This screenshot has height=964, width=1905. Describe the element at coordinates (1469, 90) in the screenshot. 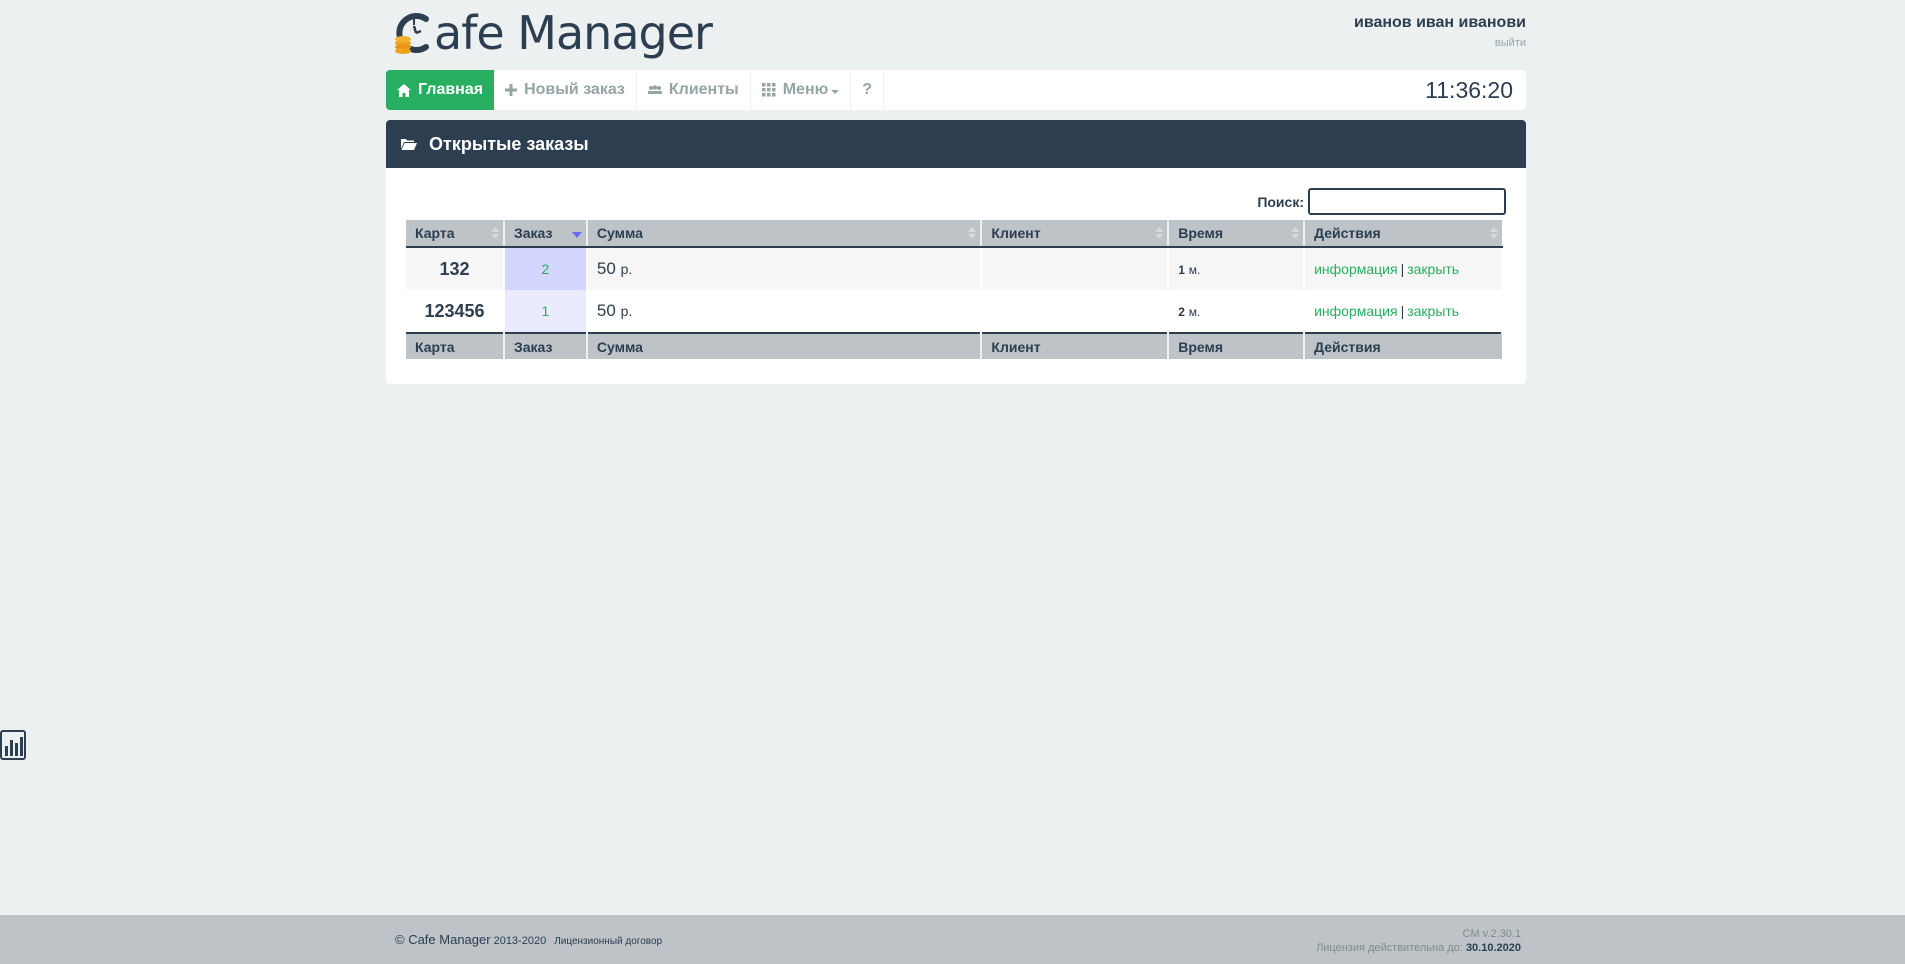

I see `clock: 11:36:20` at that location.